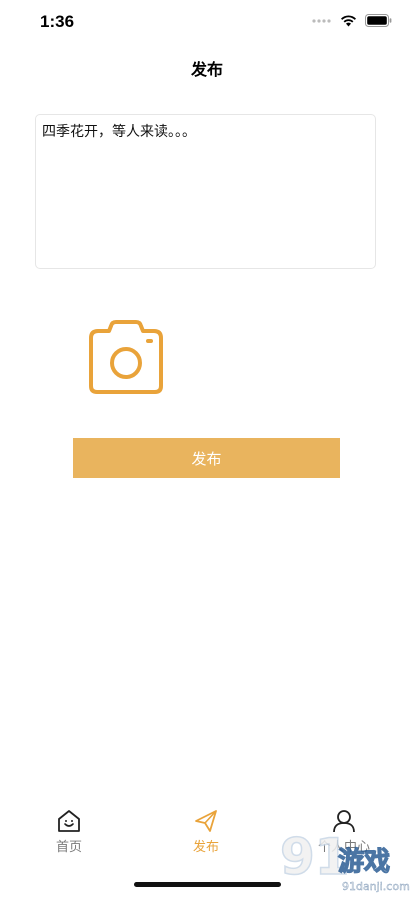 Image resolution: width=414 pixels, height=900 pixels. I want to click on page-title: 发布, so click(206, 69).